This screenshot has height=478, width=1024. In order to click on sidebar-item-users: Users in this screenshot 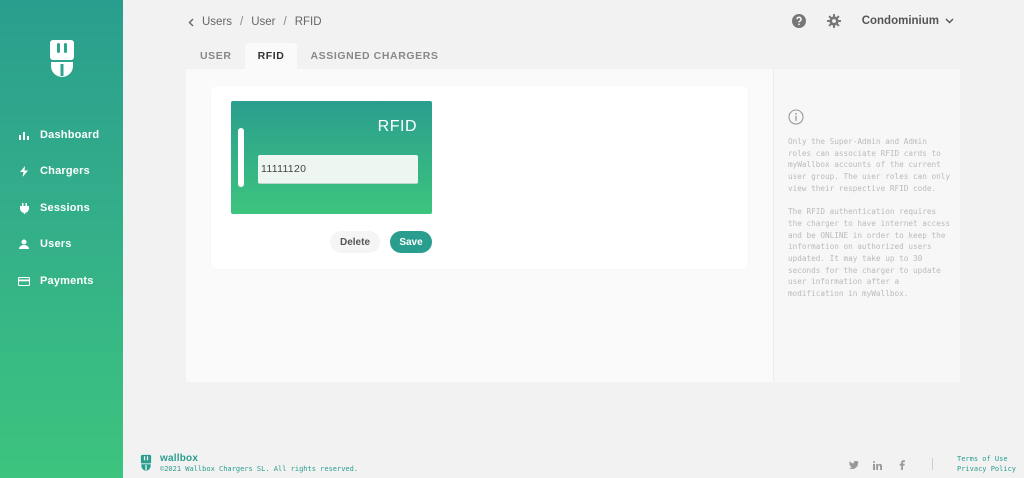, I will do `click(45, 244)`.